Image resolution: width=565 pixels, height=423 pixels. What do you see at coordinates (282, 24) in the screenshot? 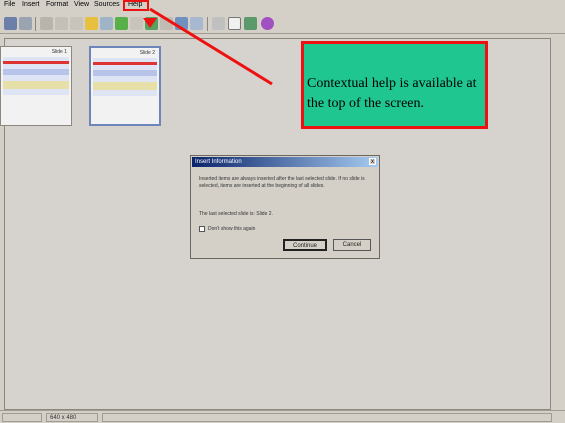
I see `toolbar` at bounding box center [282, 24].